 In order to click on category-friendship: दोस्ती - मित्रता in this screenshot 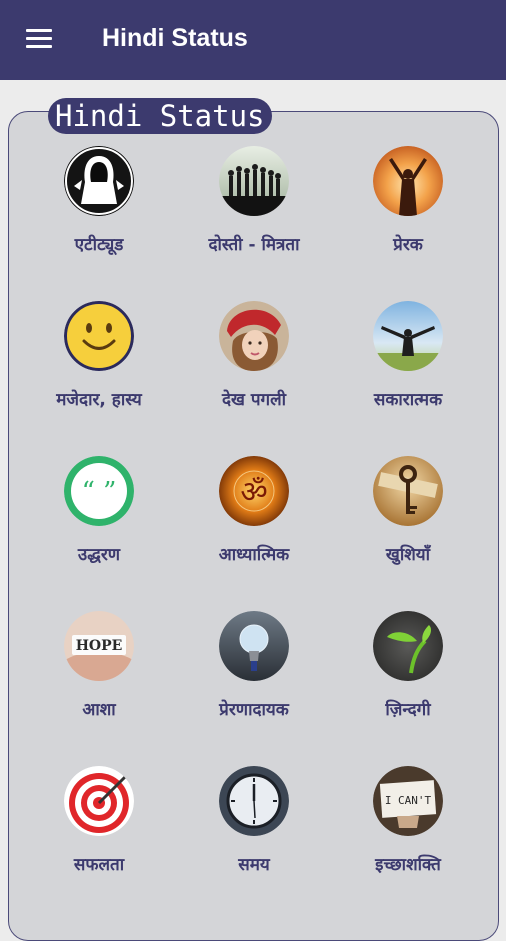, I will do `click(254, 216)`.